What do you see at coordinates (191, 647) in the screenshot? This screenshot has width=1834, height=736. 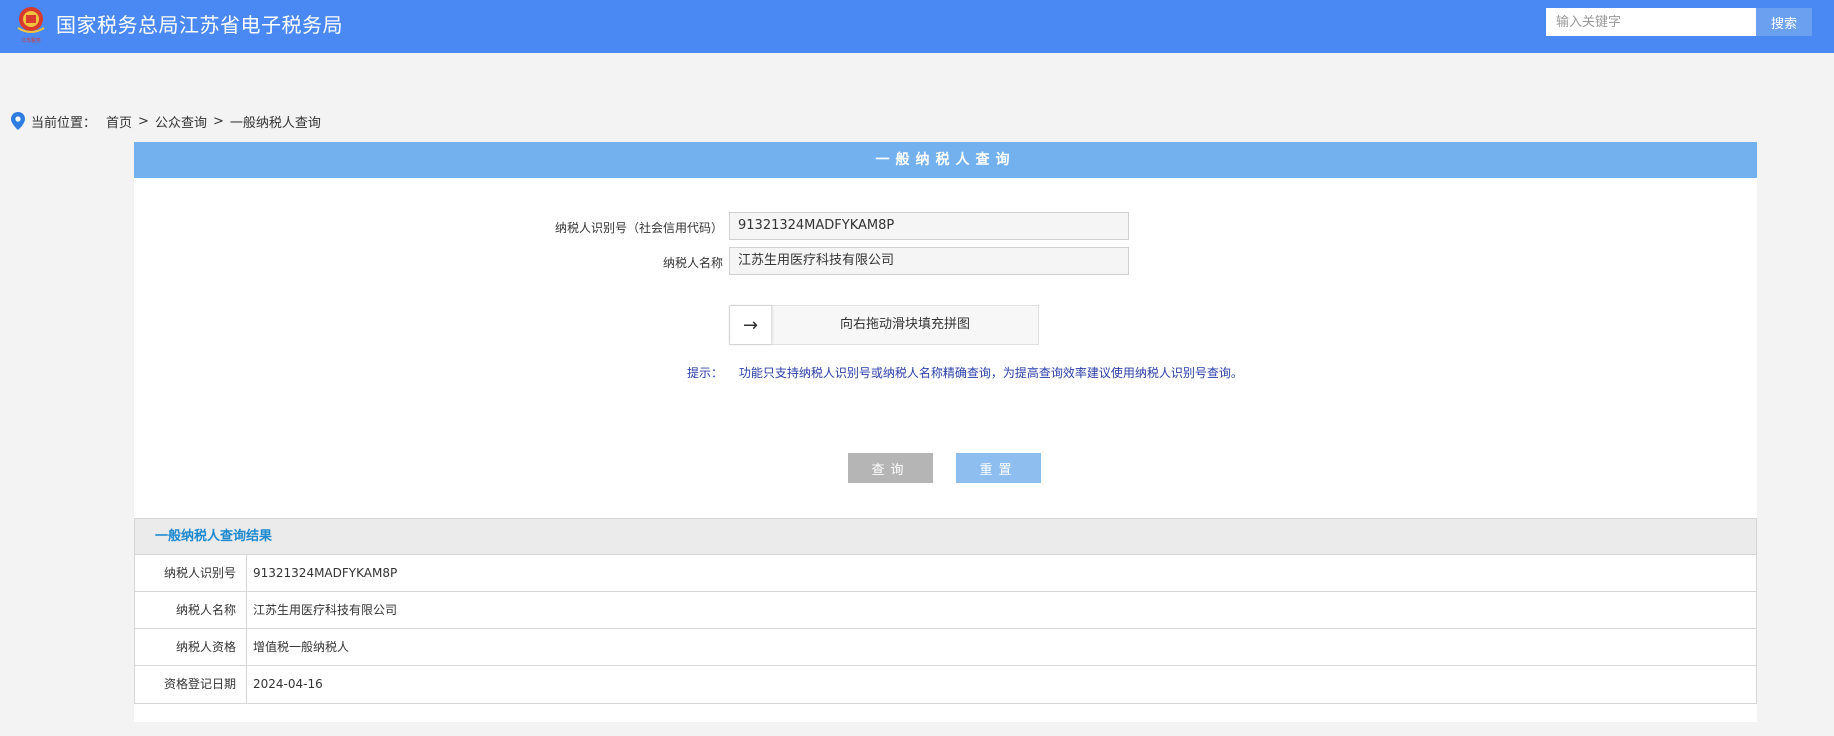 I see `result-key: 纳税人资格` at bounding box center [191, 647].